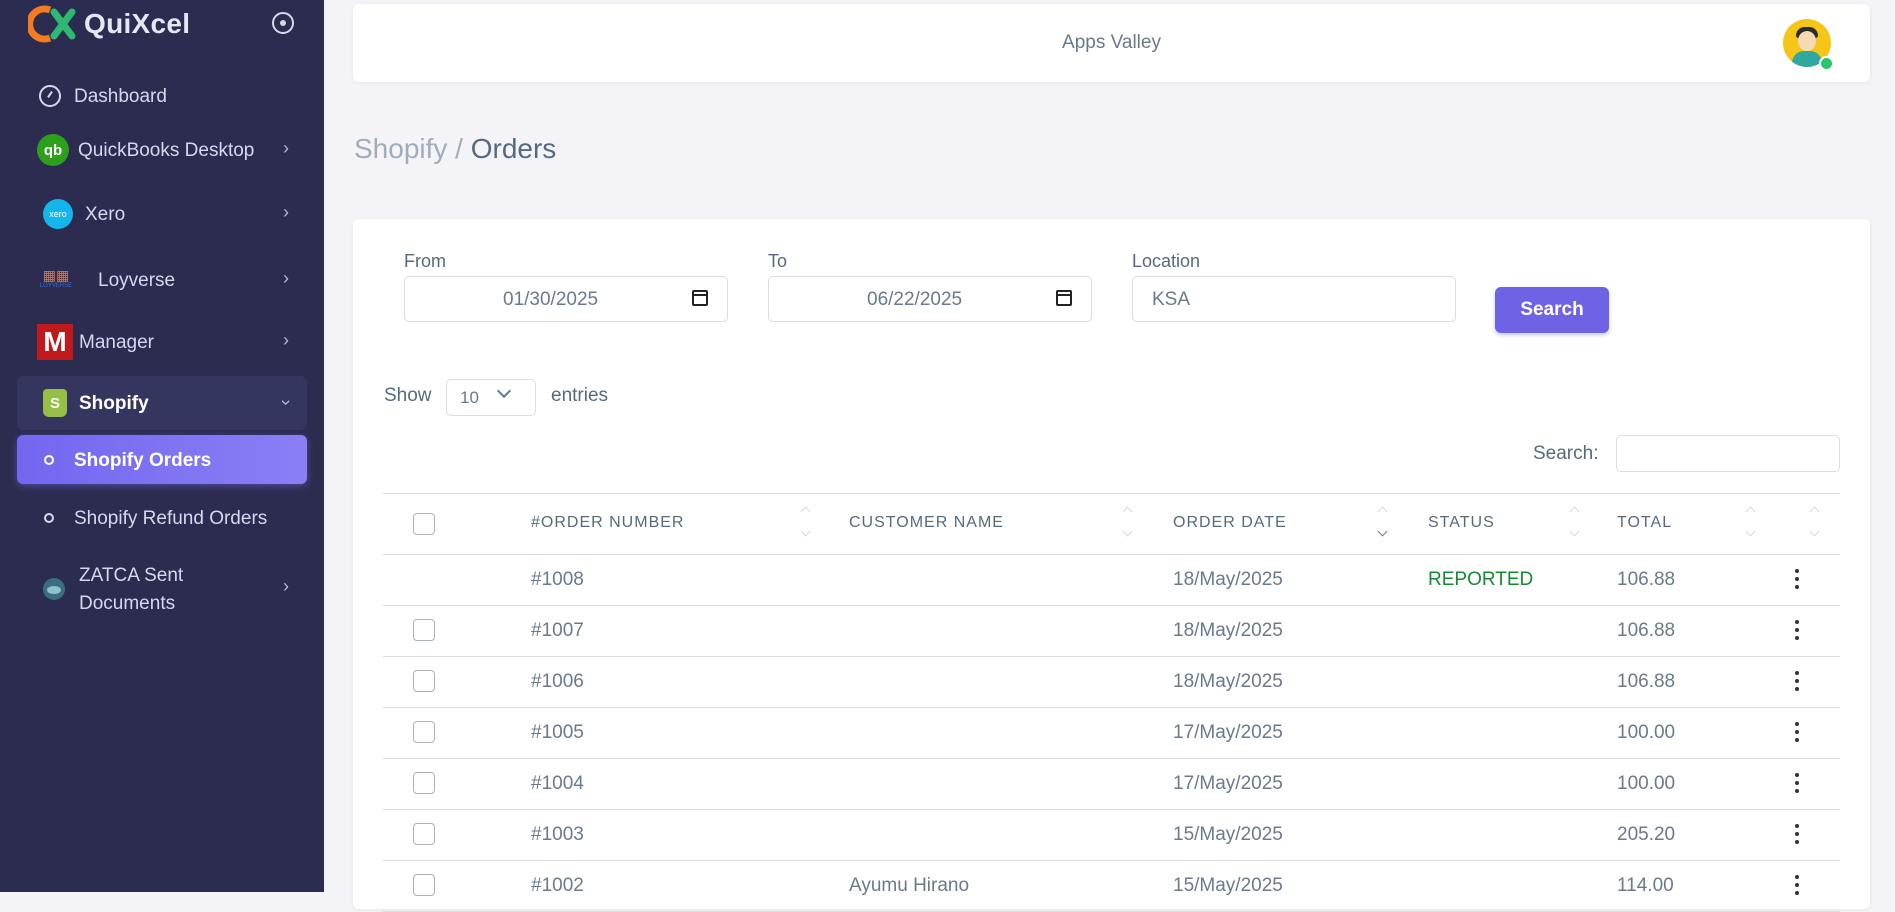  I want to click on sidebar-item-dashboard: Dashboard, so click(162, 96).